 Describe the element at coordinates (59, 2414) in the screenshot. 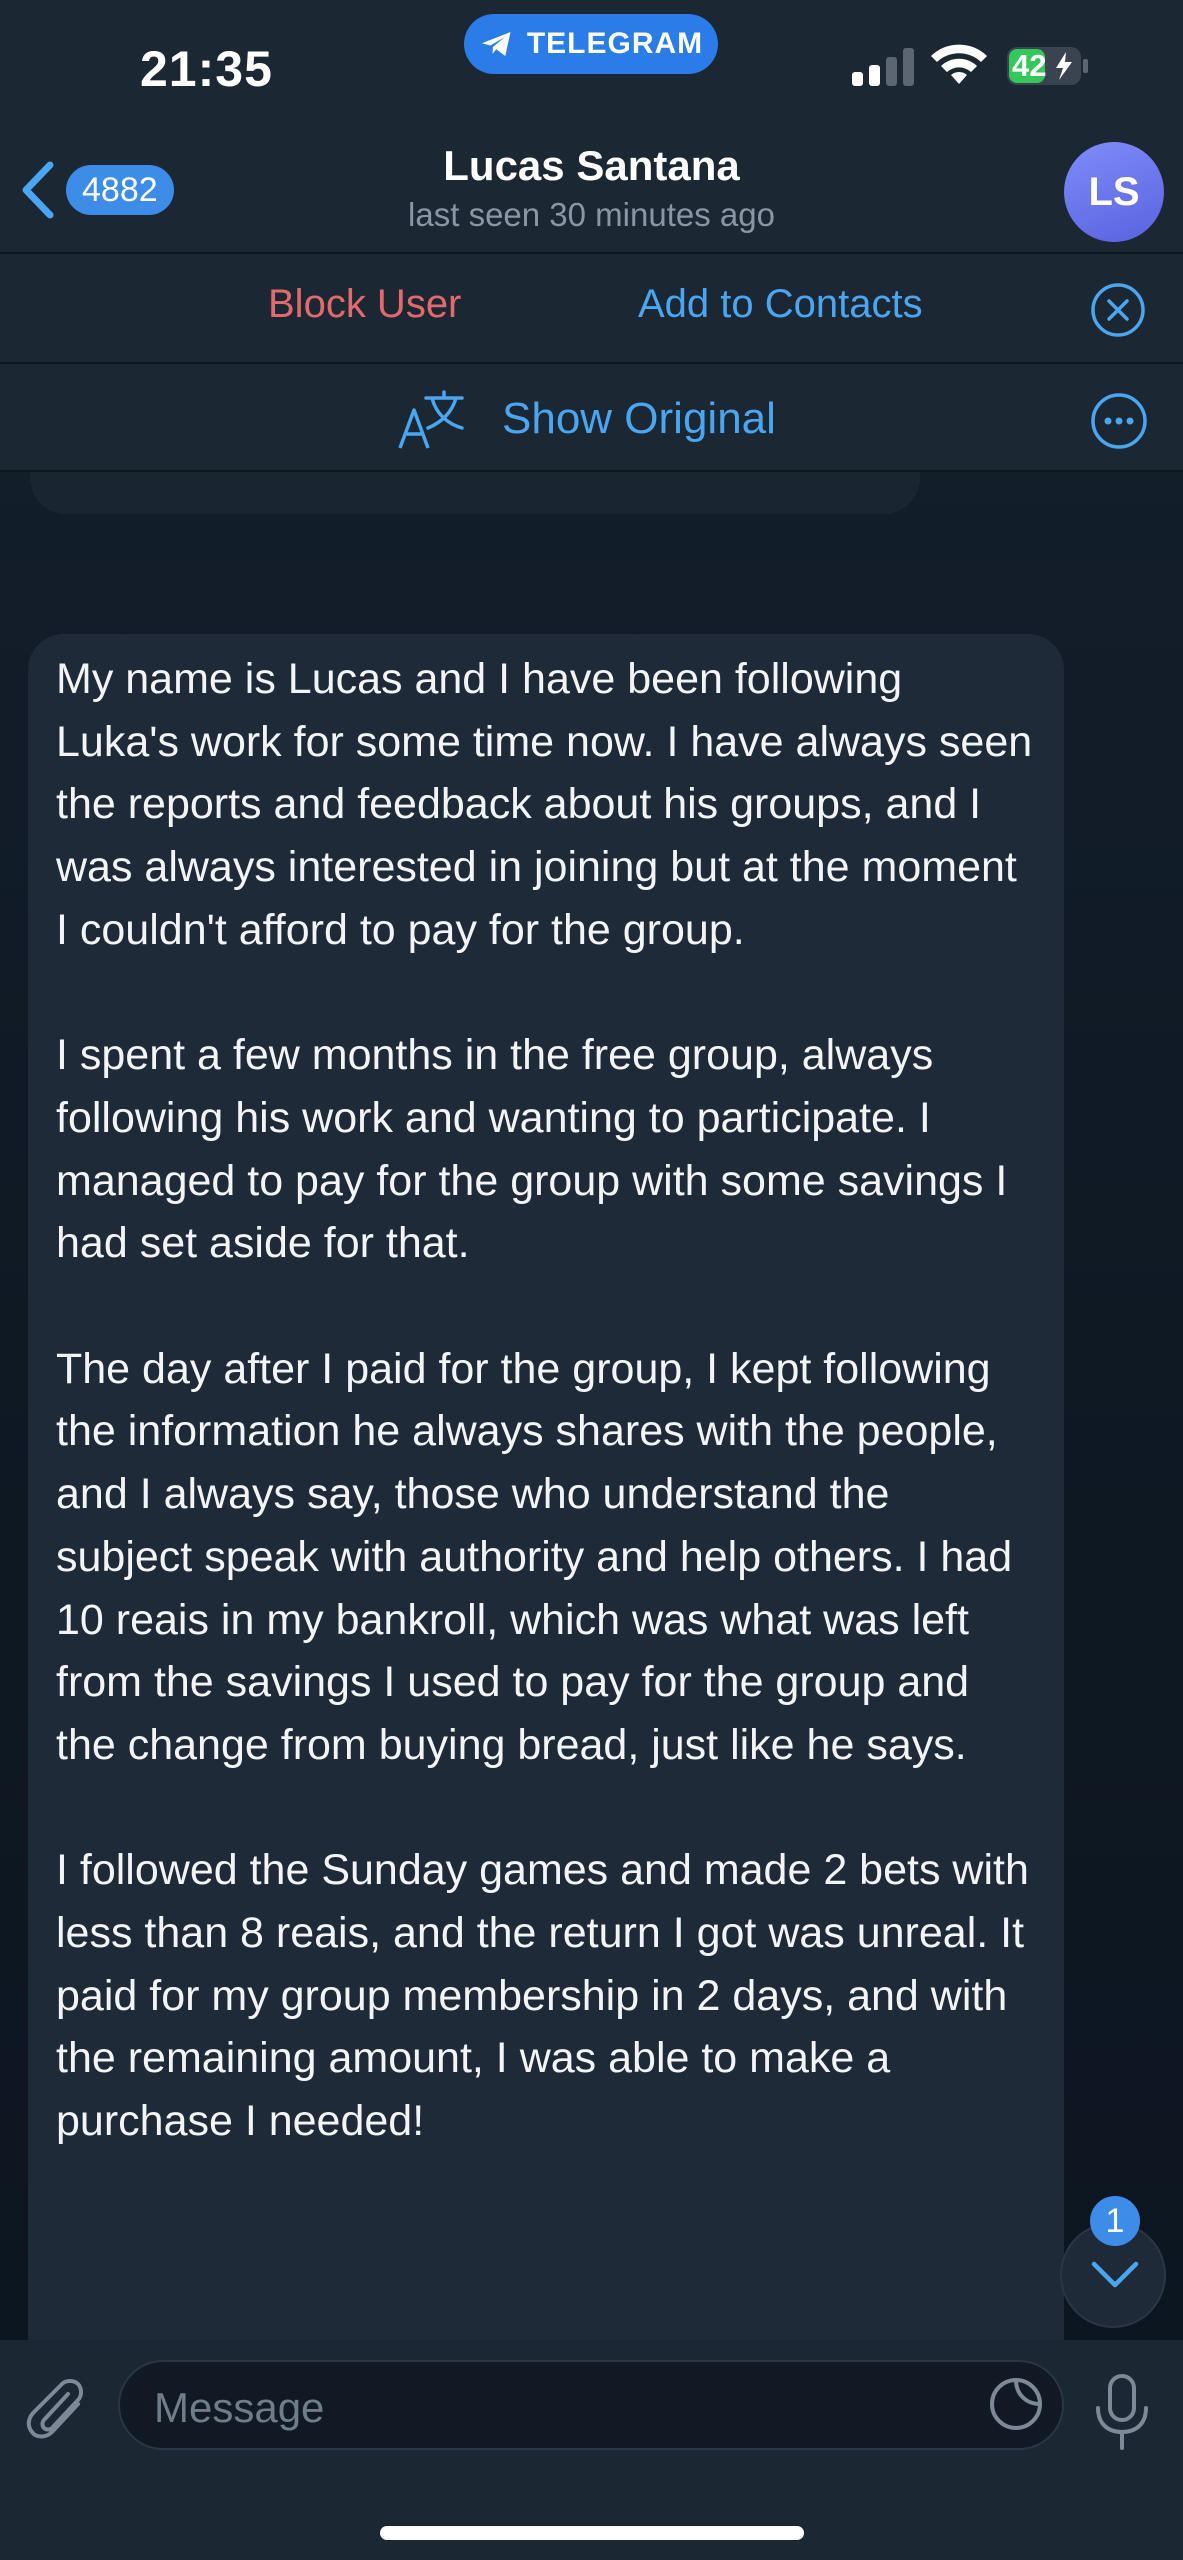

I see `paperclip-icon` at that location.